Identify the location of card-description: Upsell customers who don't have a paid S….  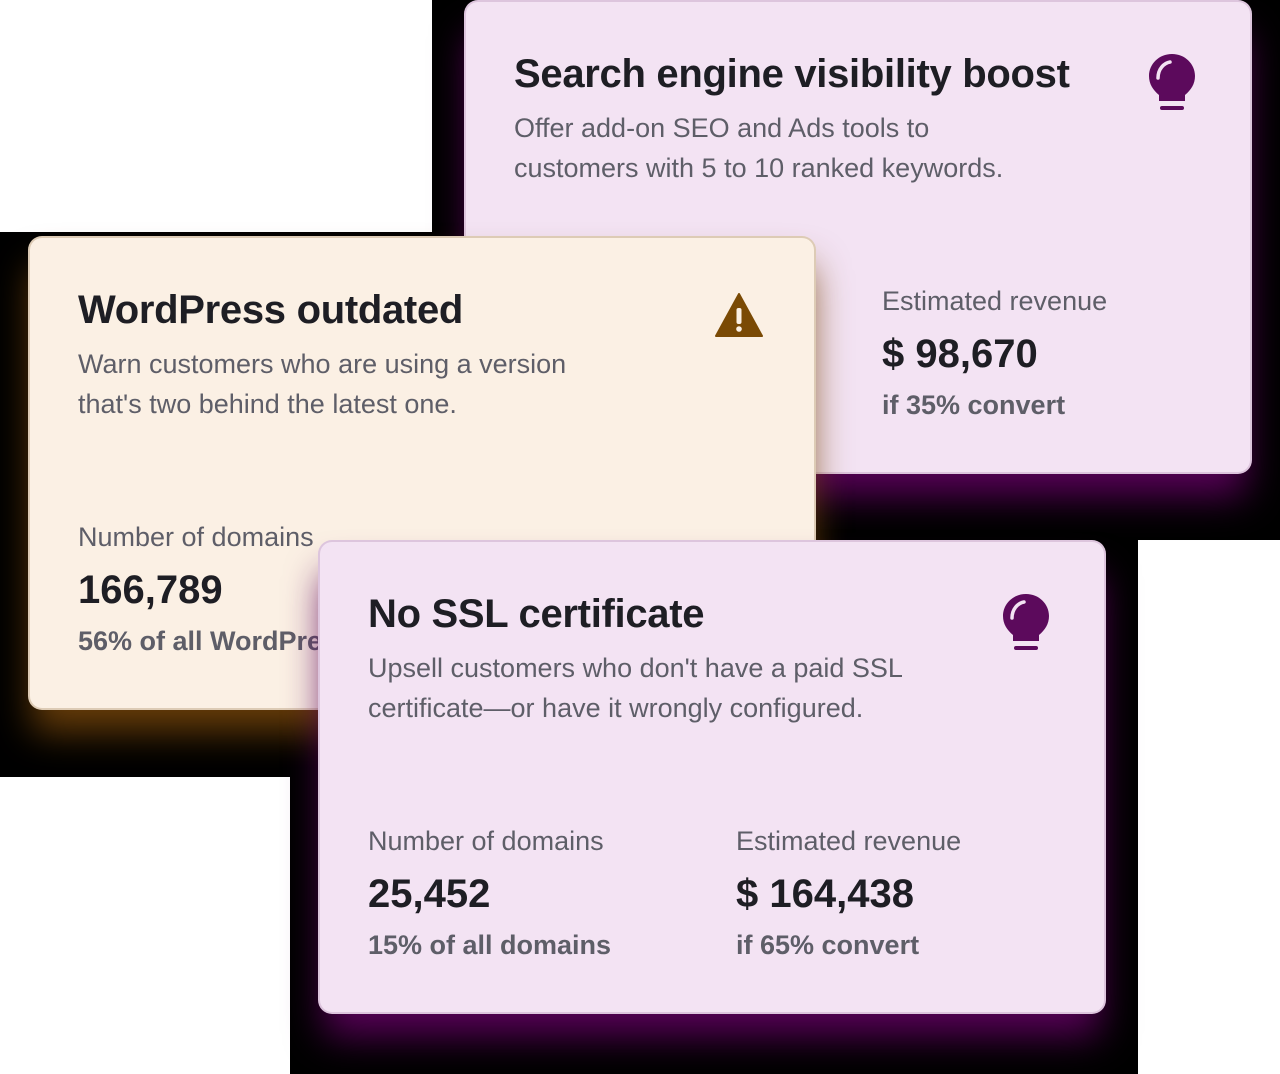
(635, 688).